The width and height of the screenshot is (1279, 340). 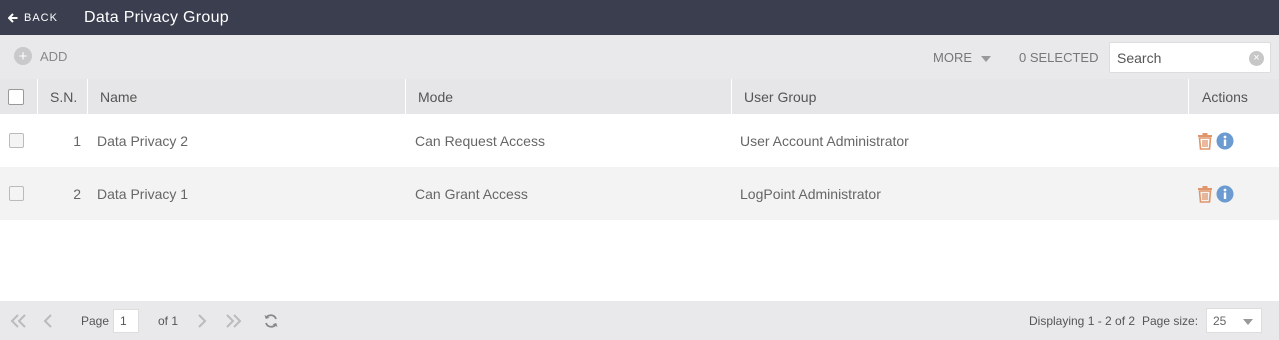 What do you see at coordinates (824, 140) in the screenshot?
I see `row-user-group: User Account Administrator` at bounding box center [824, 140].